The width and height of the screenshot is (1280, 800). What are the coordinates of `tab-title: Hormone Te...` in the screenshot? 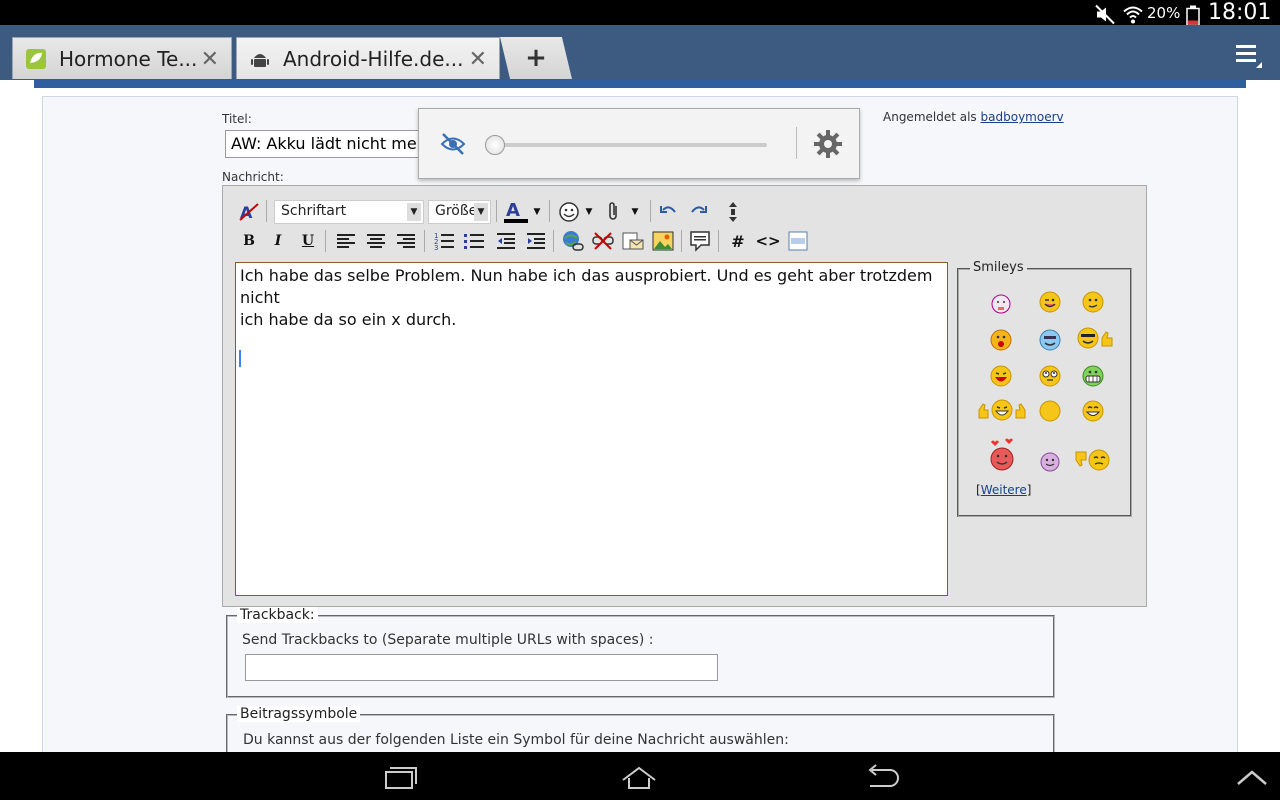 It's located at (128, 58).